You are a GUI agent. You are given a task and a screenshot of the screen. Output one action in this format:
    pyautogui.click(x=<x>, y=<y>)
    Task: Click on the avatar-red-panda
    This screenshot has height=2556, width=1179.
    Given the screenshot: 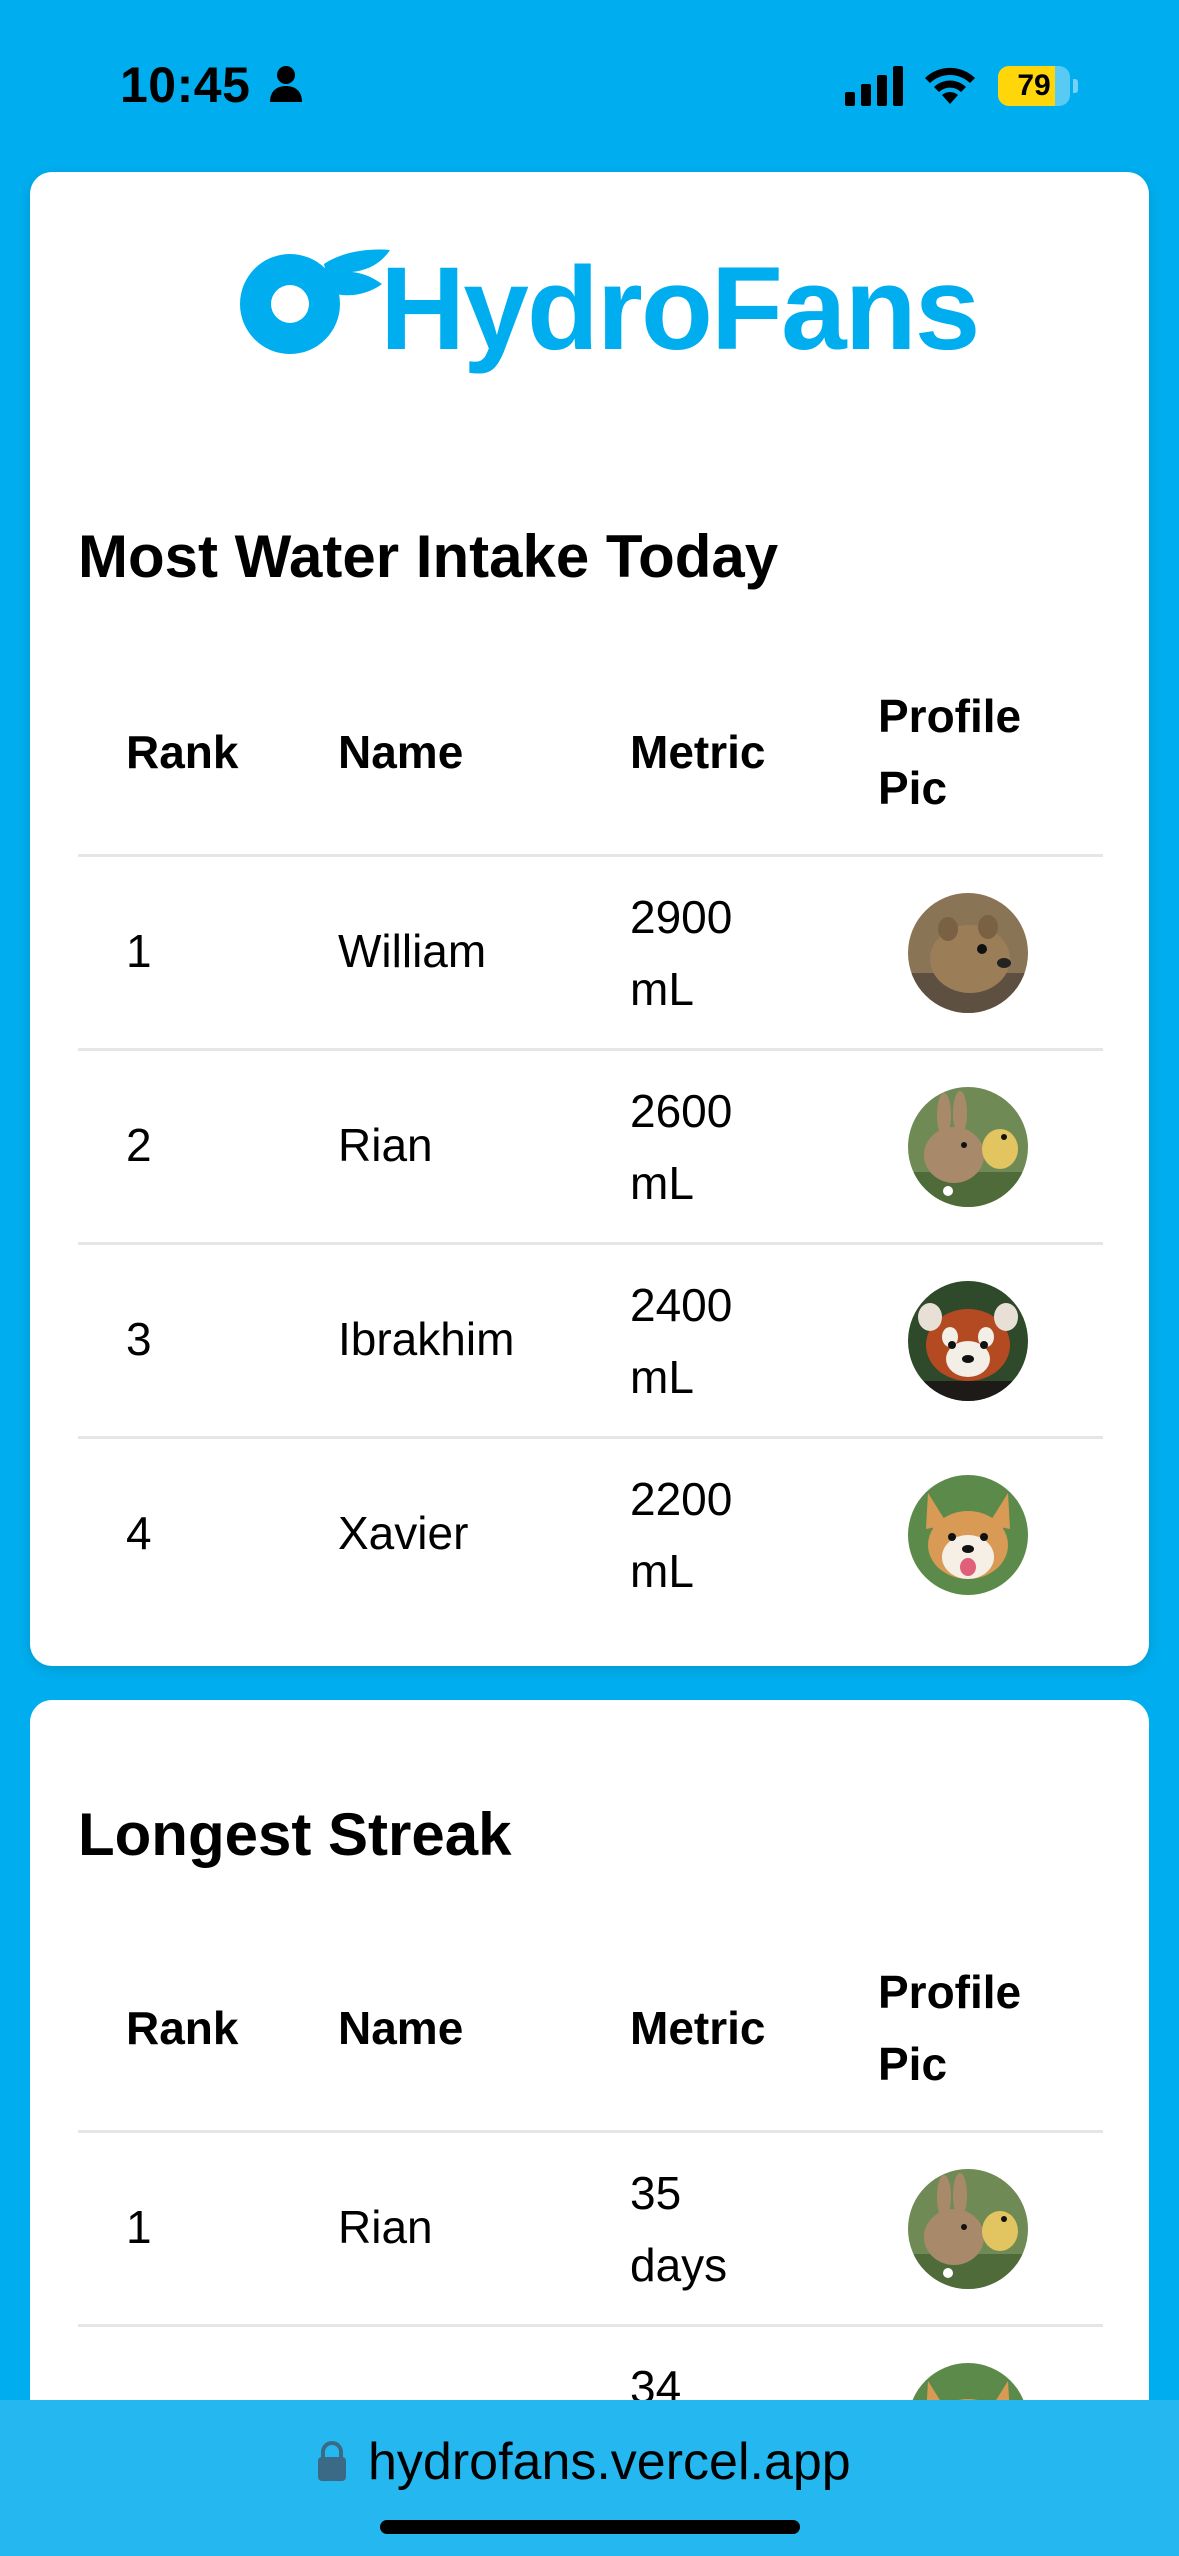 What is the action you would take?
    pyautogui.click(x=968, y=1341)
    